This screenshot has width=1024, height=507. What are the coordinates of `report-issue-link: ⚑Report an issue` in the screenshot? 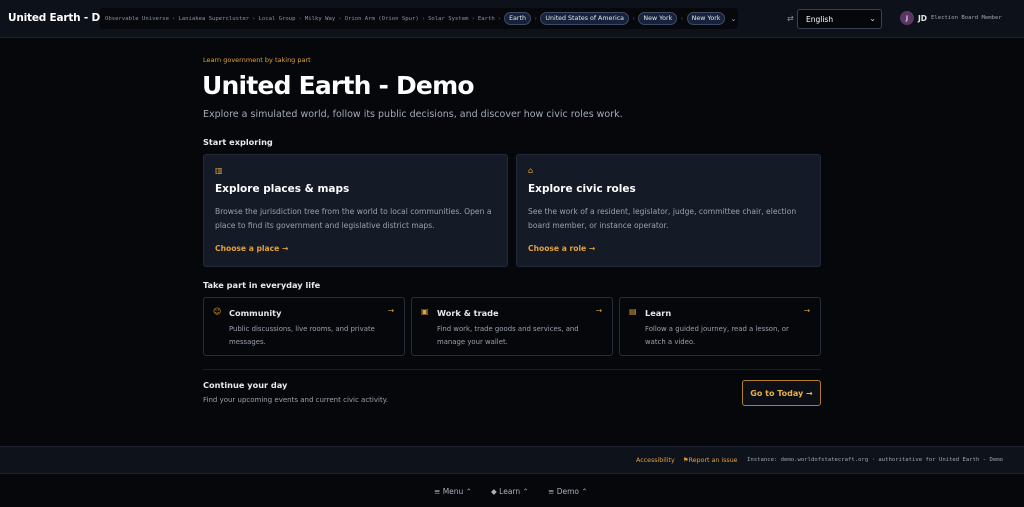 It's located at (710, 460).